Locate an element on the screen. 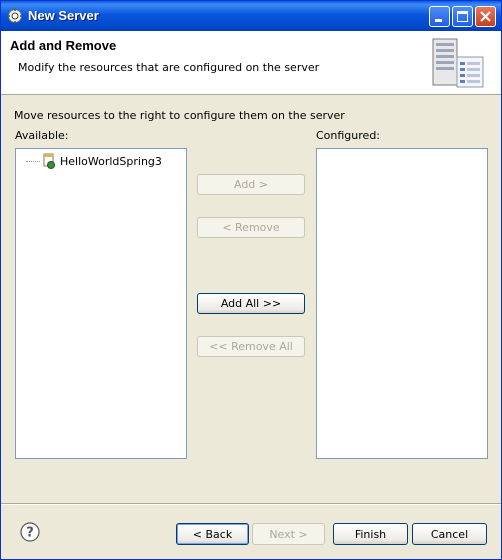 Image resolution: width=502 pixels, height=560 pixels. minimize-icon is located at coordinates (438, 20).